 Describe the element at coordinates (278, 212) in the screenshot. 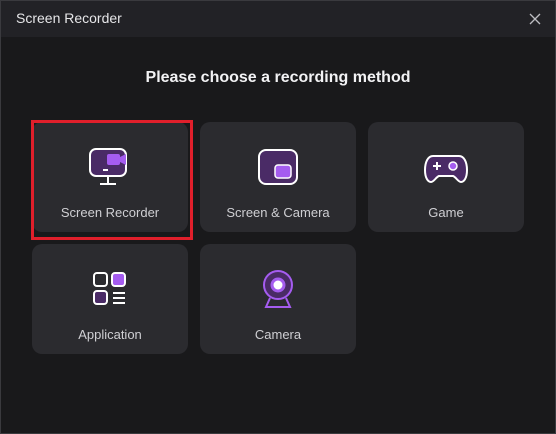

I see `option-label: Screen & Camera` at that location.